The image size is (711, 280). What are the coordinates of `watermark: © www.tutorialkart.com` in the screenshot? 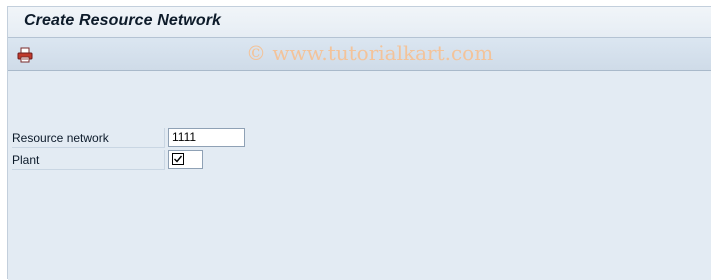 It's located at (370, 53).